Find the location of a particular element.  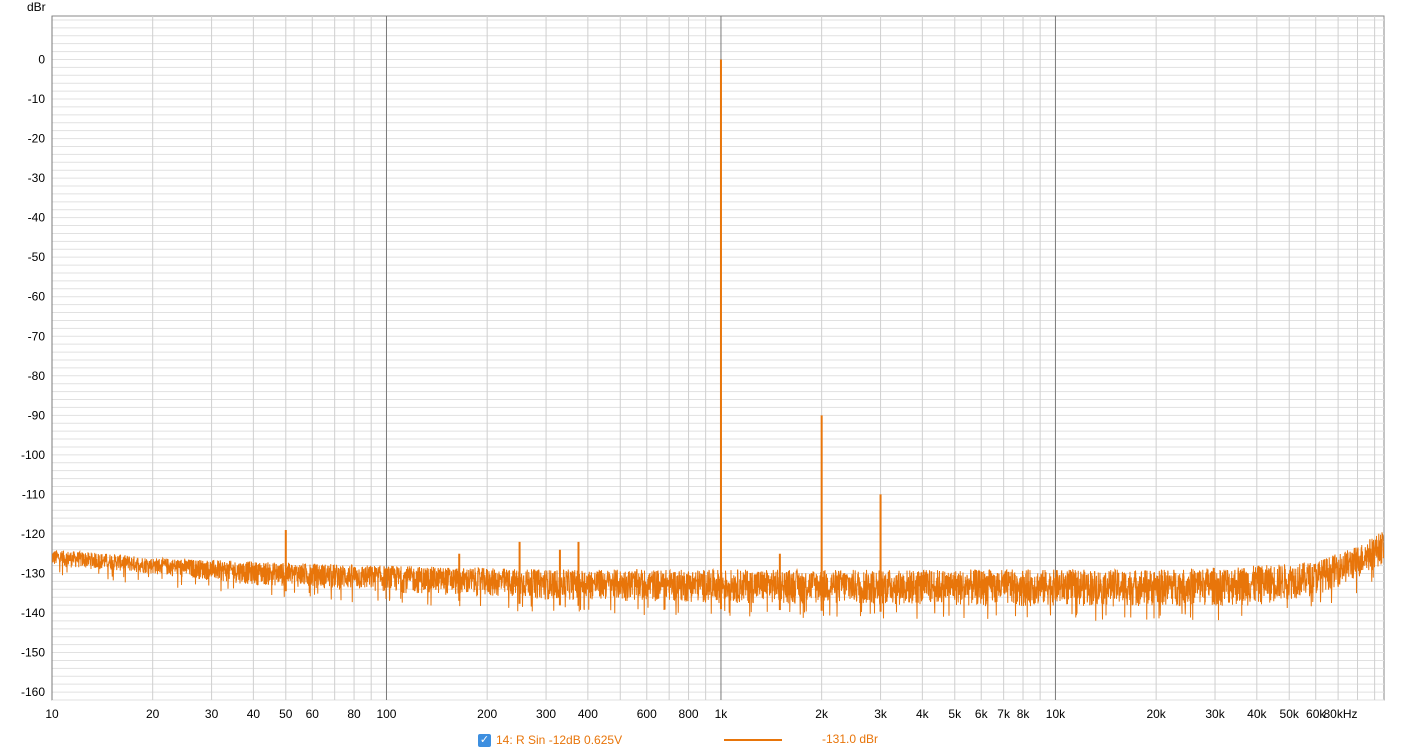

x-tick-label: 2k is located at coordinates (822, 714).